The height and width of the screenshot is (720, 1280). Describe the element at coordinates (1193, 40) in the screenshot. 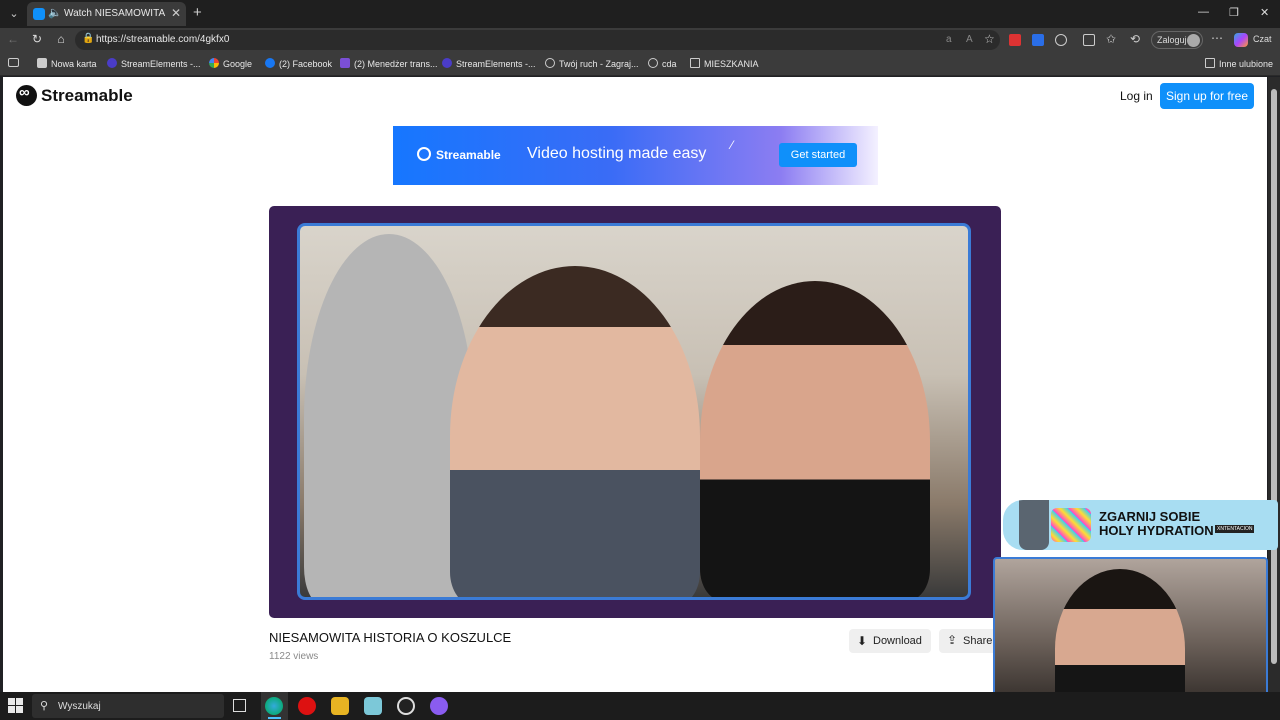

I see `avatar` at that location.